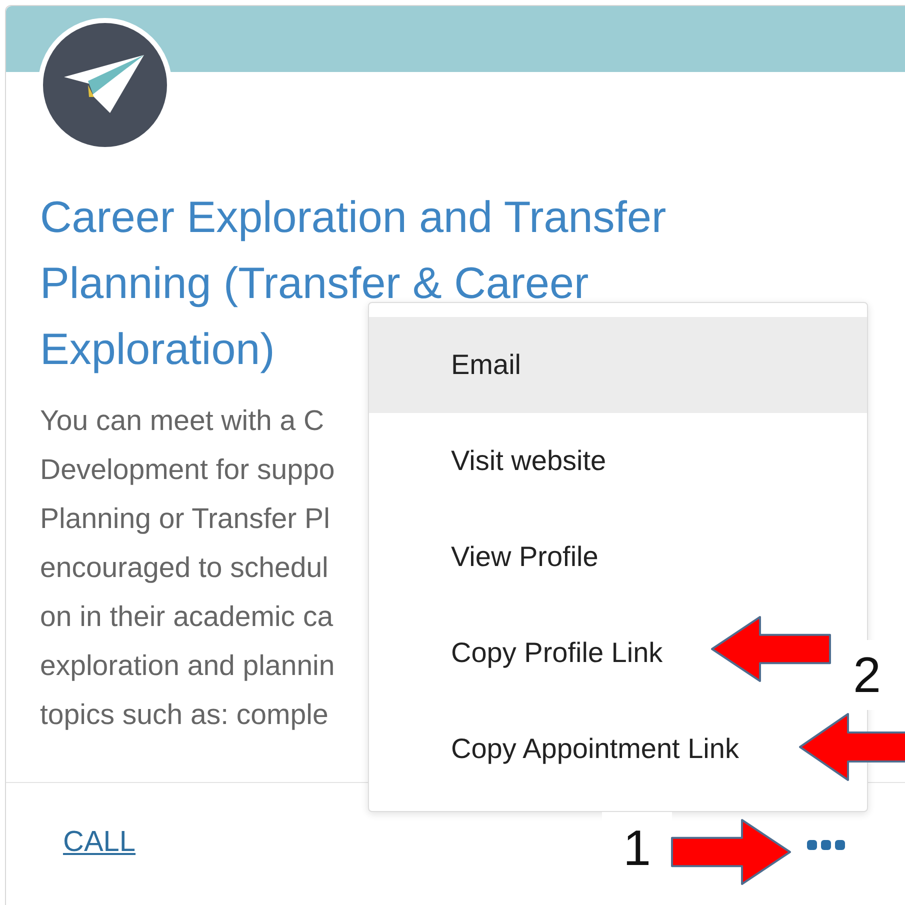 This screenshot has width=905, height=905. I want to click on menu-item: Visit website, so click(618, 461).